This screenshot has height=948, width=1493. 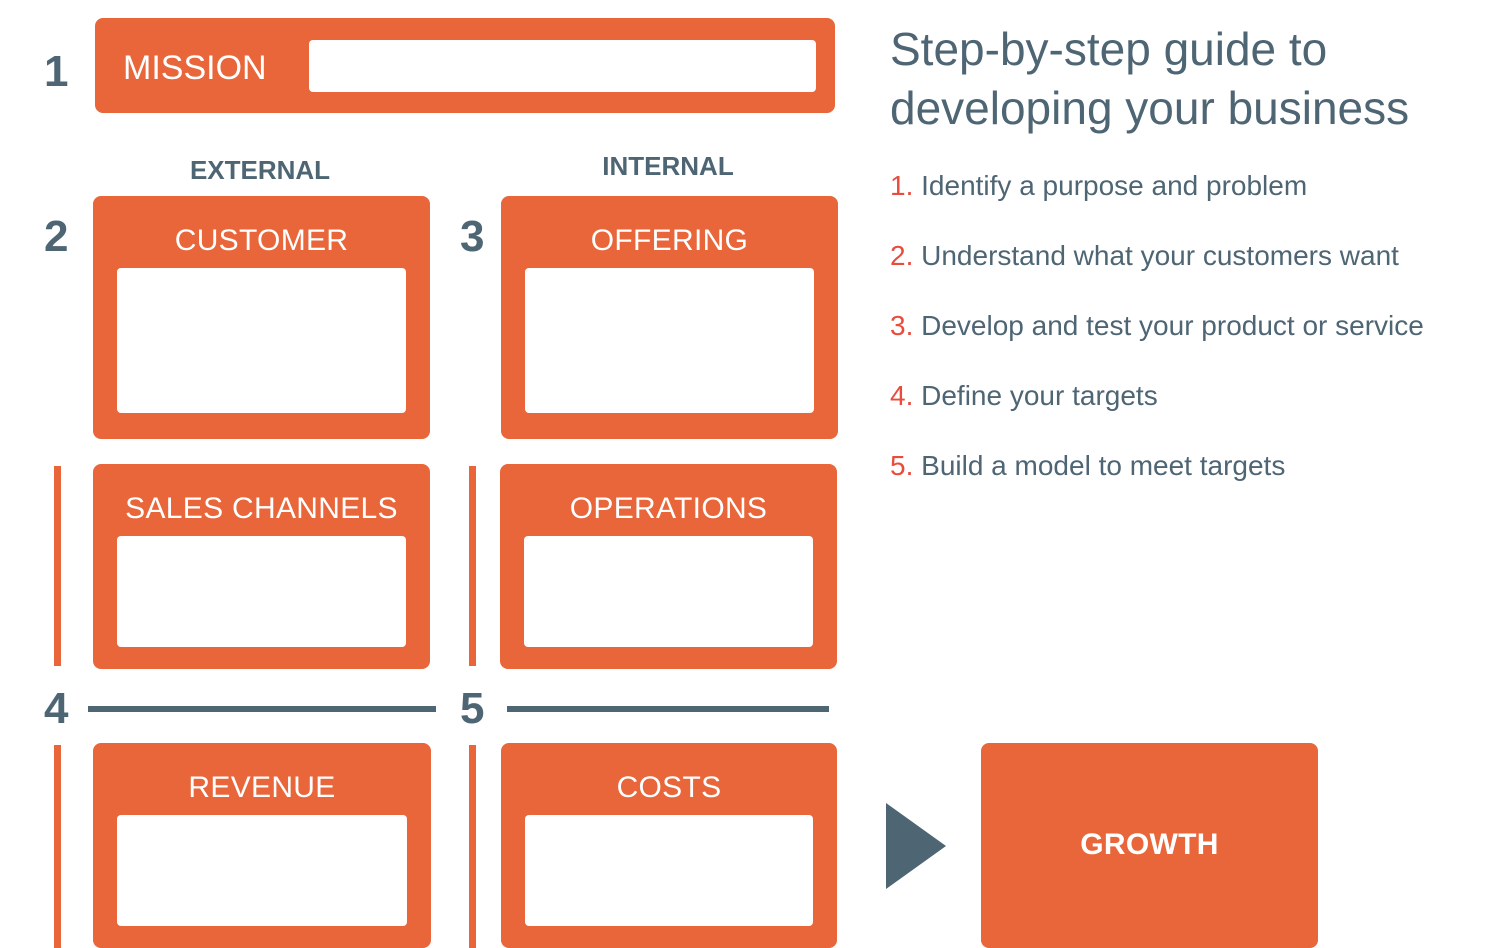 What do you see at coordinates (902, 395) in the screenshot?
I see `step-item-number: 4.` at bounding box center [902, 395].